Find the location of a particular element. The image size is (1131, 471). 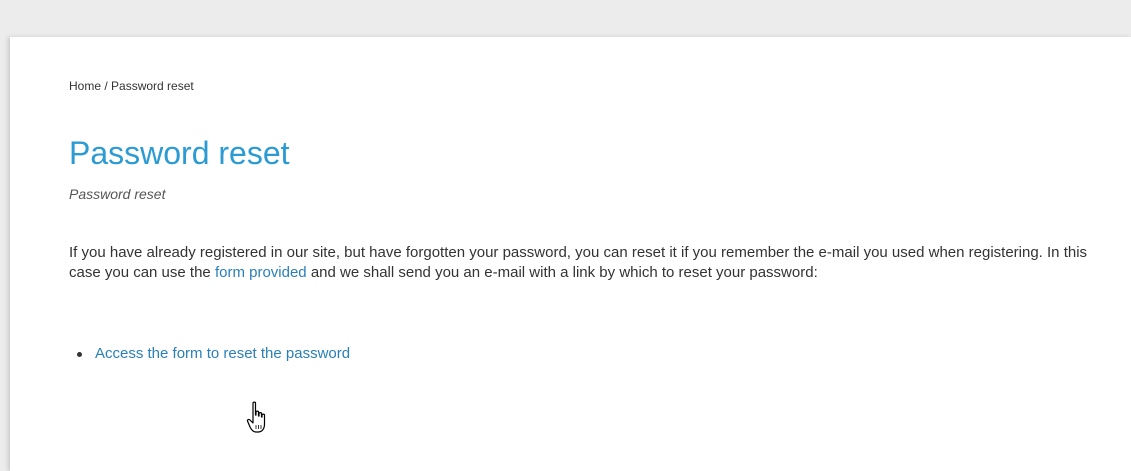

list-item: Access the form to reset the password is located at coordinates (209, 354).